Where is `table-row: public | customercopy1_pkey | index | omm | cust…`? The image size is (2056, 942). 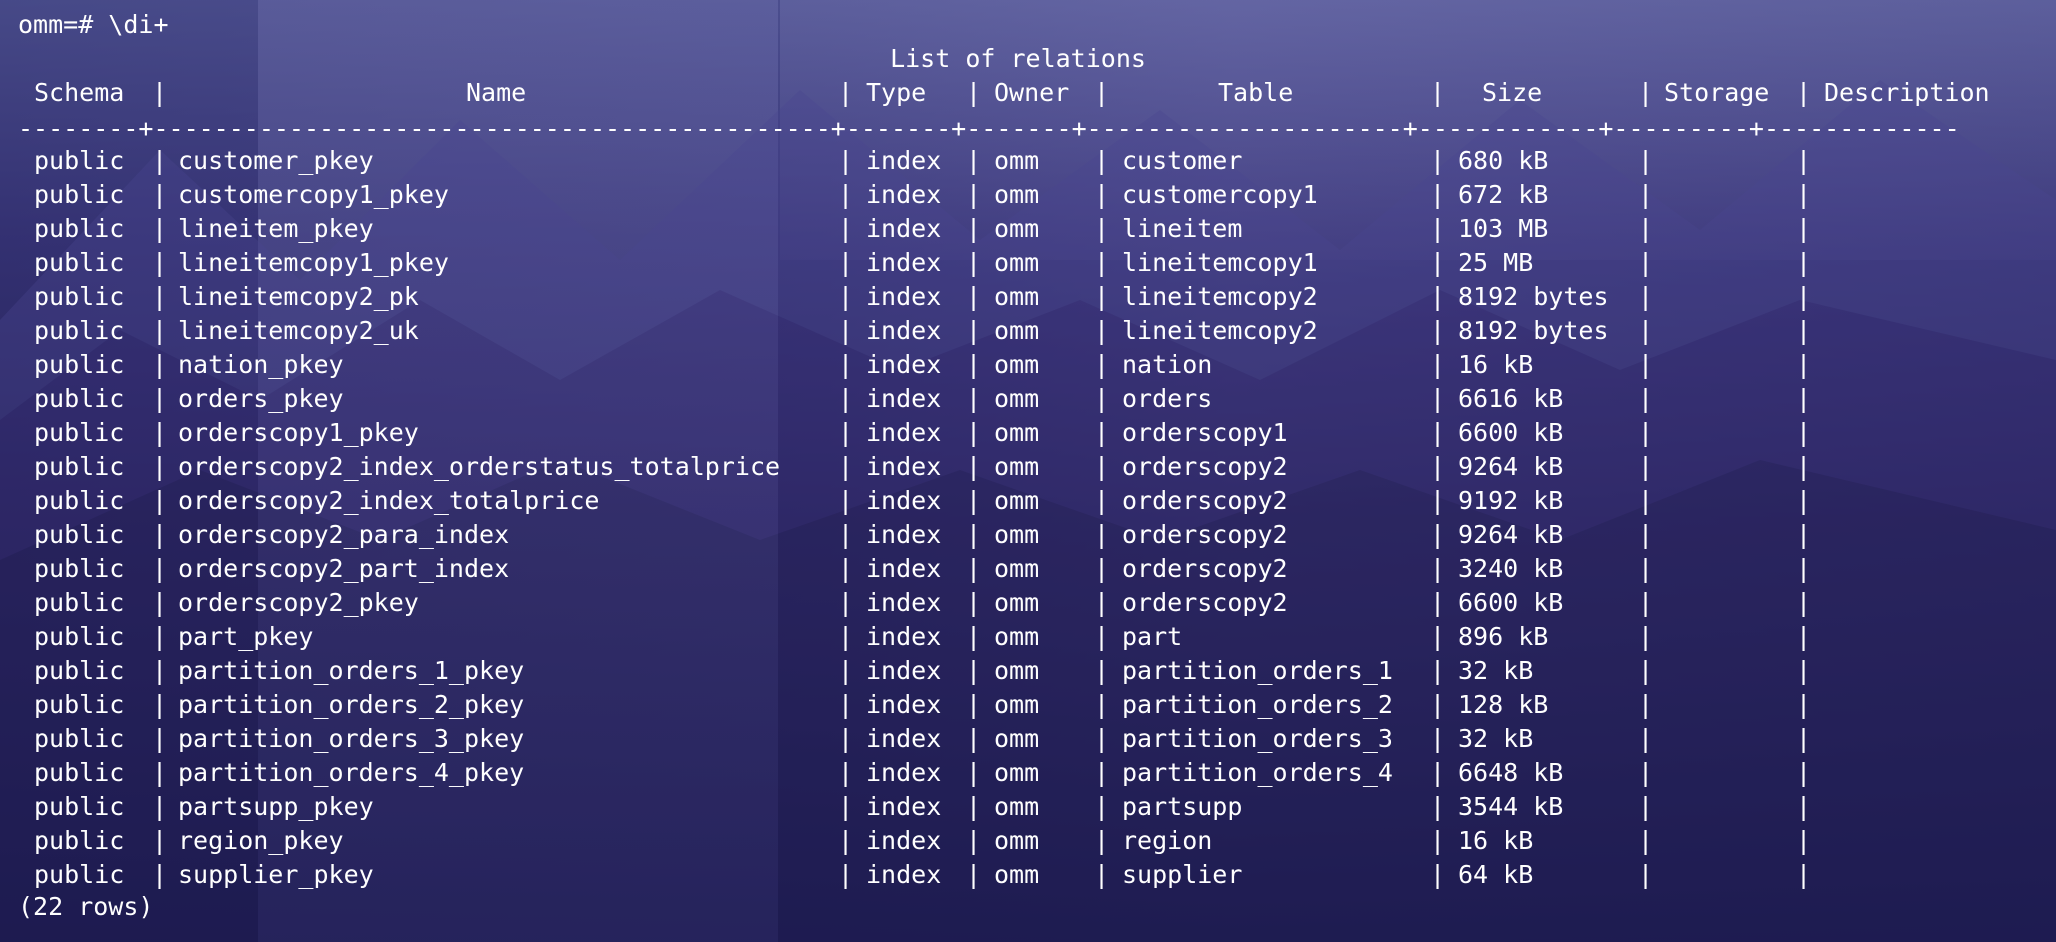
table-row: public | customercopy1_pkey | index | omm | cust… is located at coordinates (1028, 195).